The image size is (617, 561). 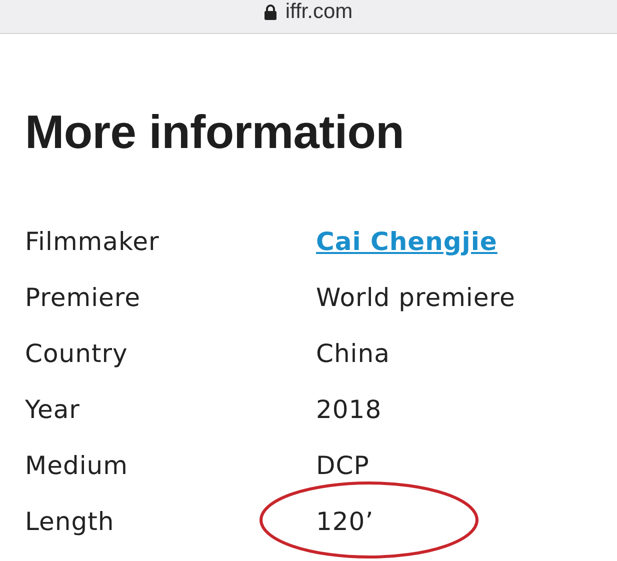 What do you see at coordinates (83, 297) in the screenshot?
I see `detail-label: Premiere` at bounding box center [83, 297].